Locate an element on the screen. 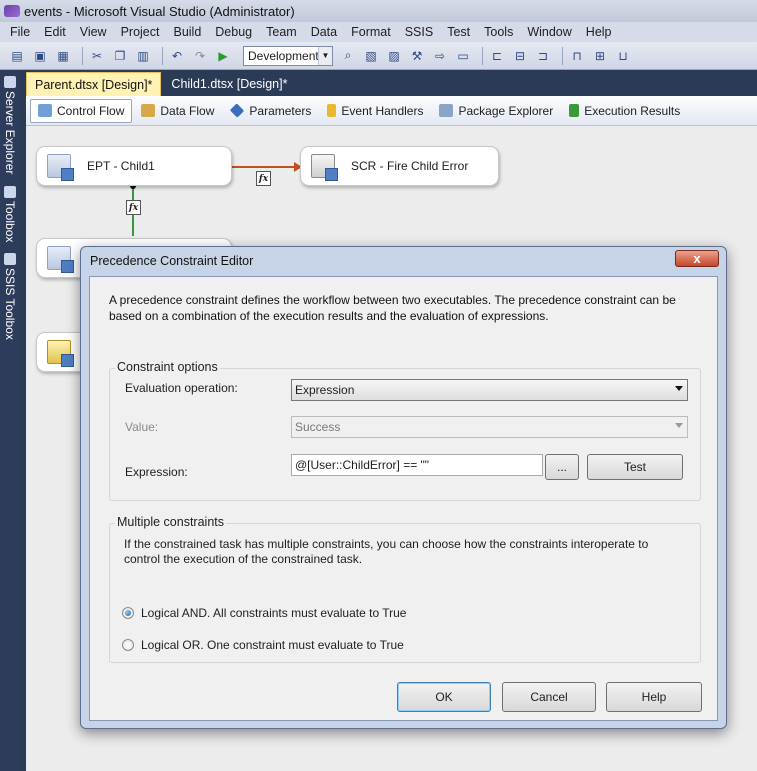  tab-control-flow: Control Flow is located at coordinates (81, 110).